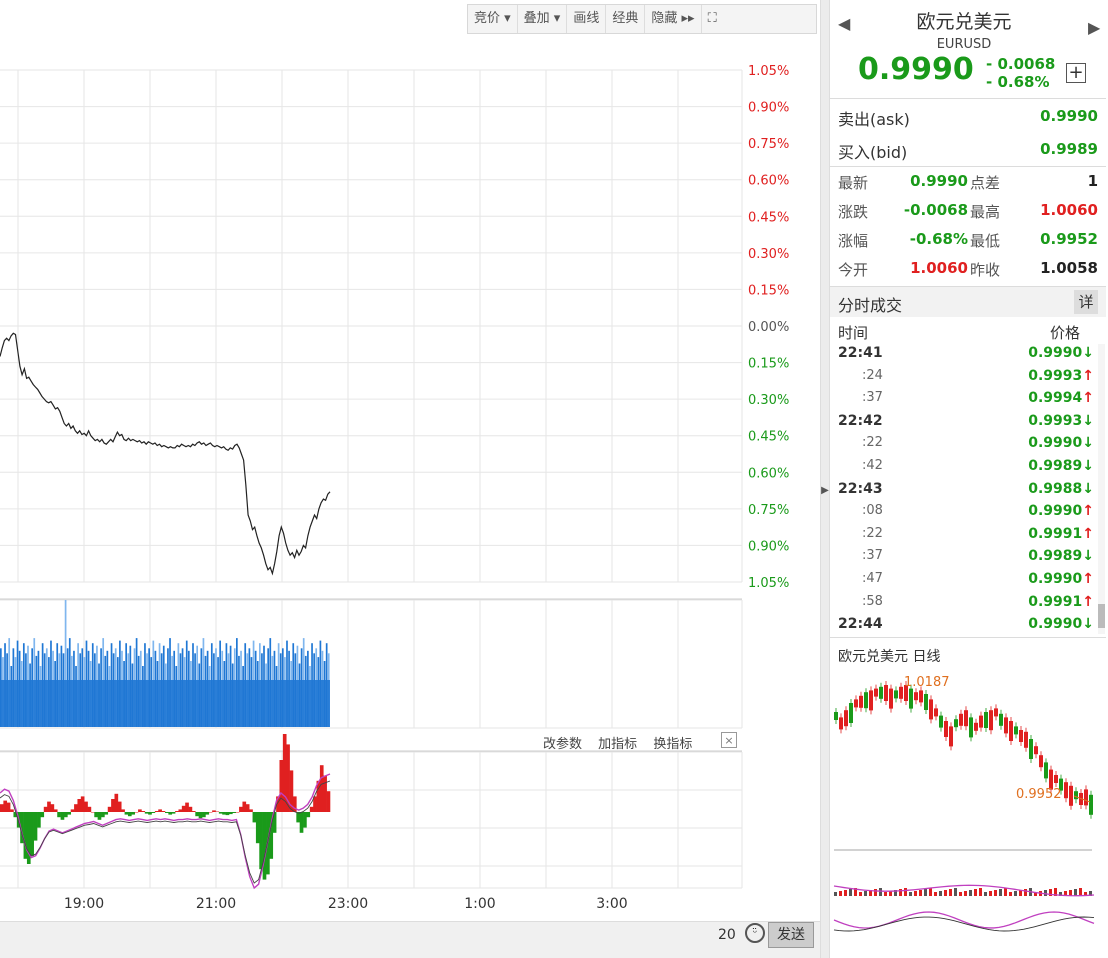 This screenshot has height=958, width=1108. Describe the element at coordinates (1092, 181) in the screenshot. I see `stat-value: 1` at that location.